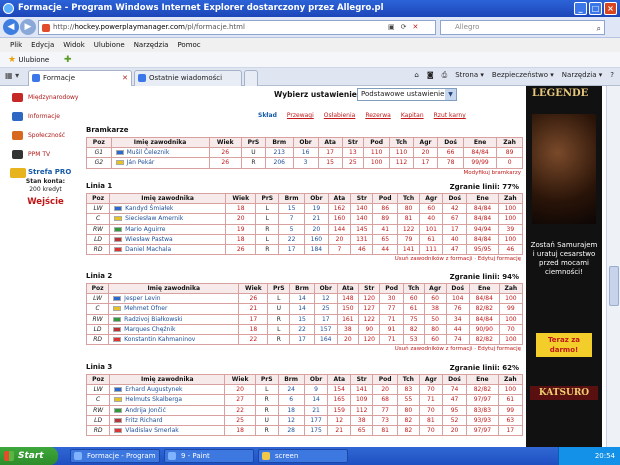 This screenshot has height=465, width=620. Describe the element at coordinates (168, 229) in the screenshot. I see `player-name-link: Mario Aguirre` at that location.